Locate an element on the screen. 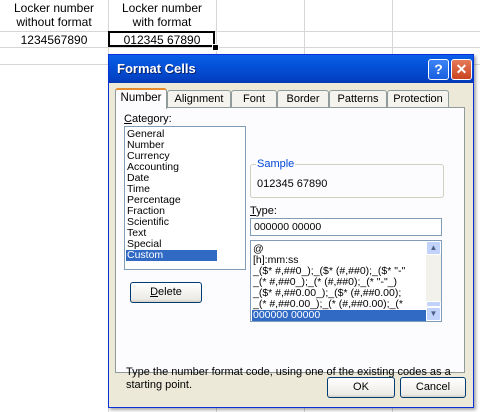 This screenshot has height=412, width=480. ok-button: OK is located at coordinates (361, 387).